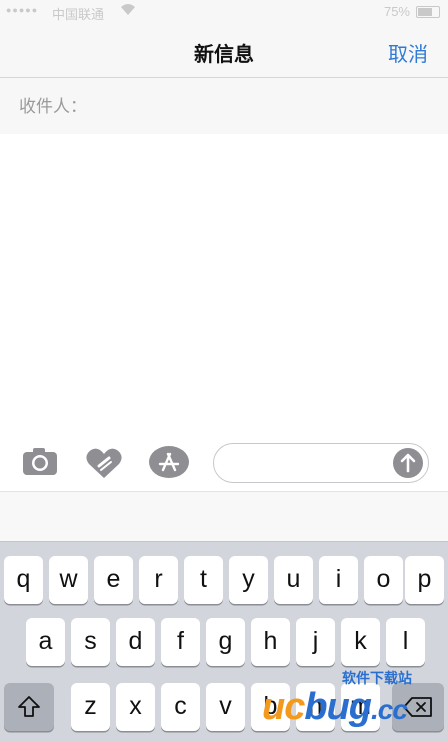 Image resolution: width=448 pixels, height=742 pixels. I want to click on shift-icon, so click(29, 706).